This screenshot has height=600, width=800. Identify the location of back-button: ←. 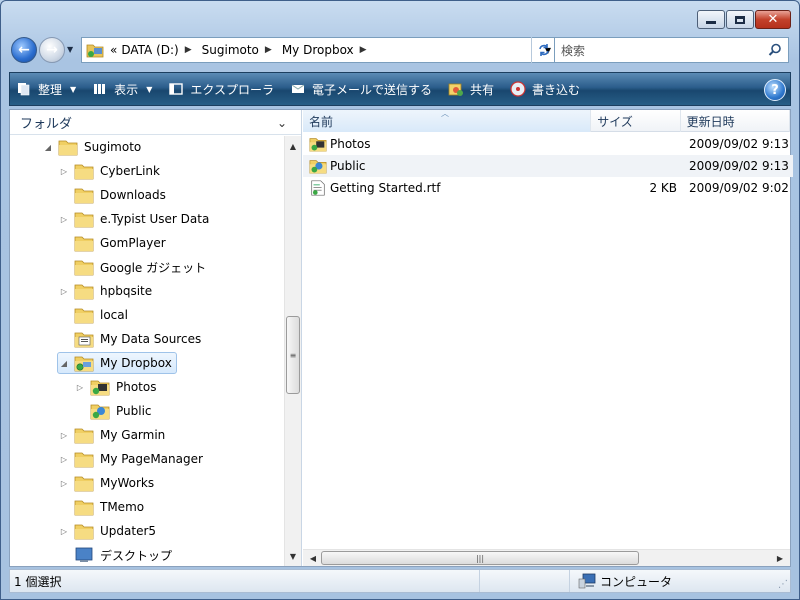
(24, 50).